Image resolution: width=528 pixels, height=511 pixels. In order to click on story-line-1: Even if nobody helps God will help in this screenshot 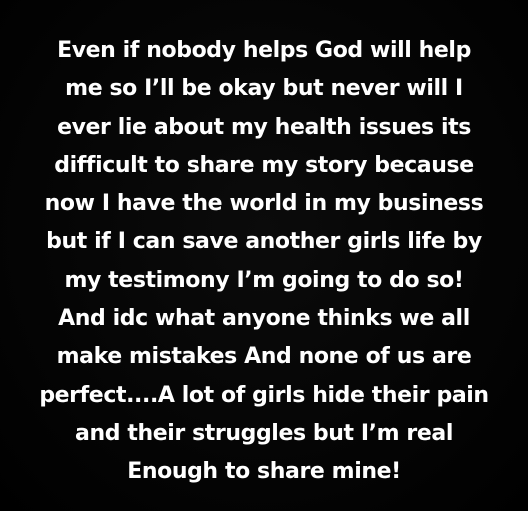, I will do `click(264, 50)`.